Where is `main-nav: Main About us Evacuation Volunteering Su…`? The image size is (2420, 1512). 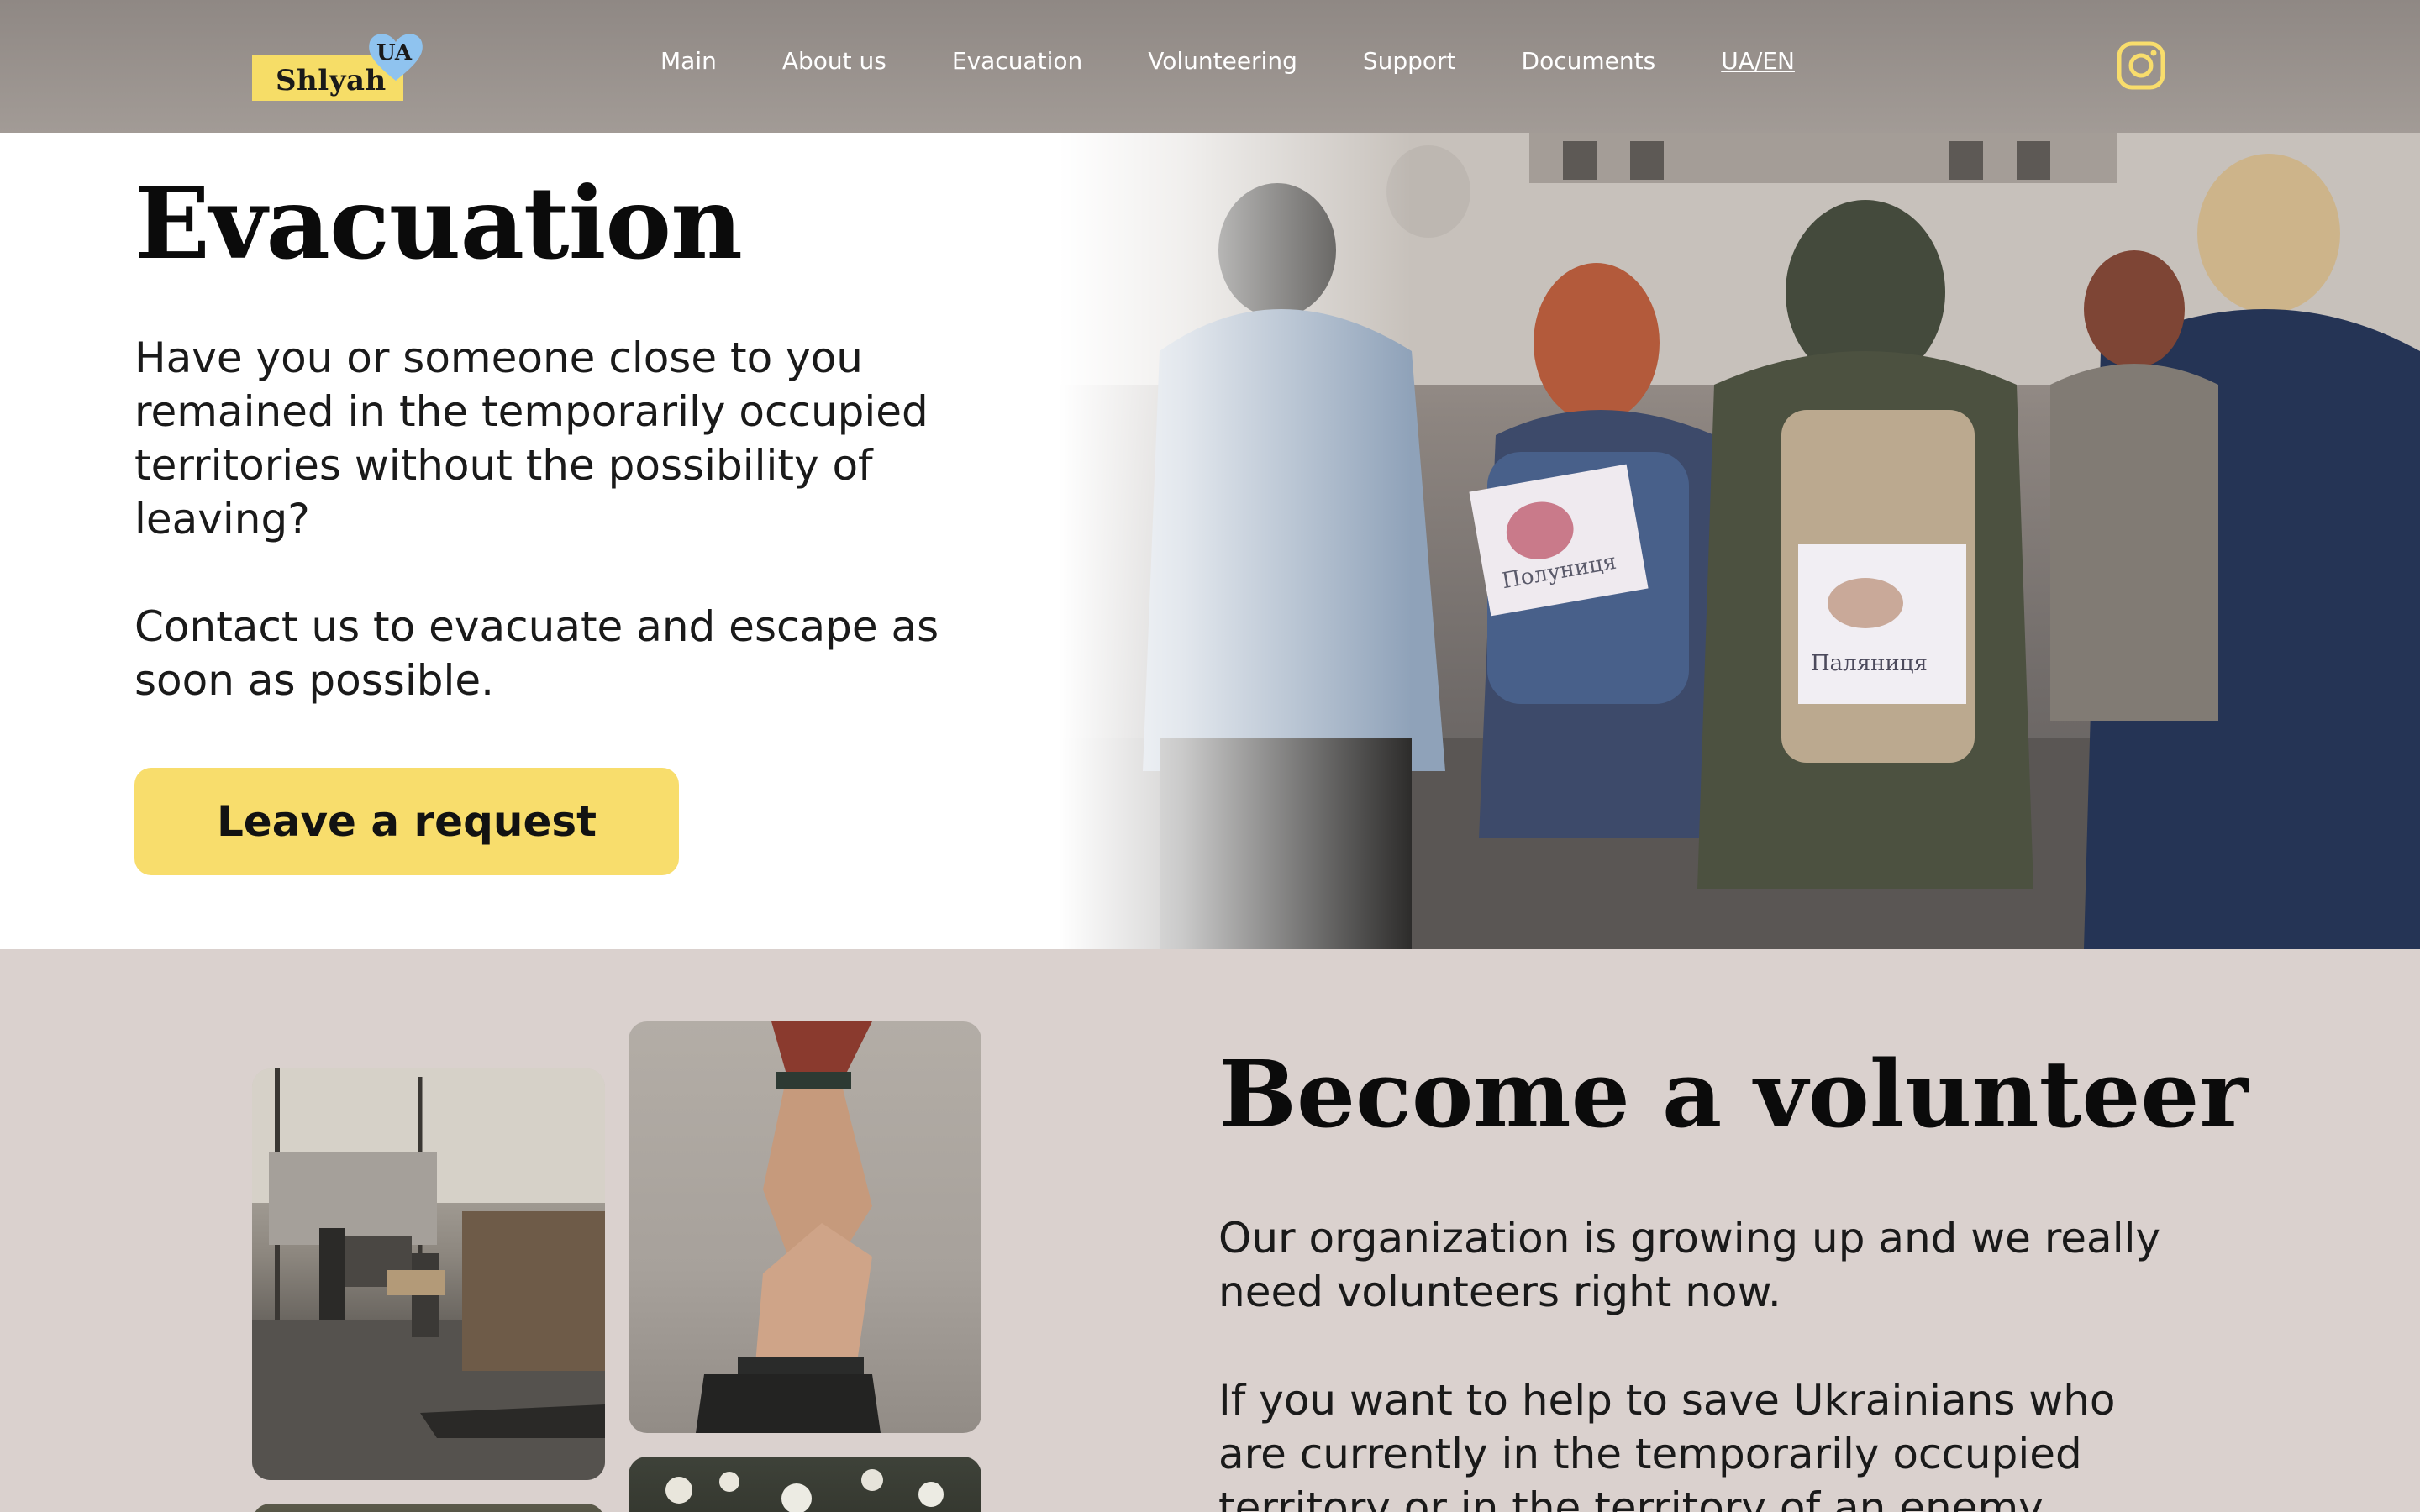
main-nav: Main About us Evacuation Volunteering Su… is located at coordinates (1227, 61).